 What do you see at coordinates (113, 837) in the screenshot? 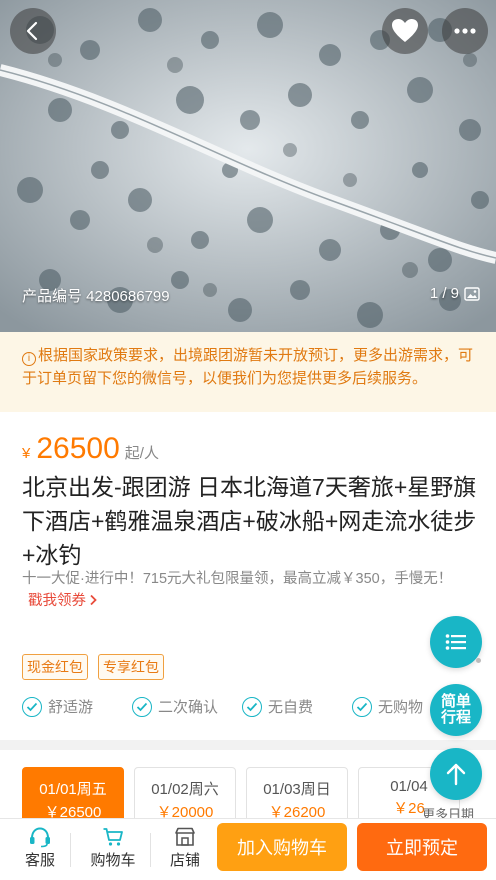
I see `cart-icon` at bounding box center [113, 837].